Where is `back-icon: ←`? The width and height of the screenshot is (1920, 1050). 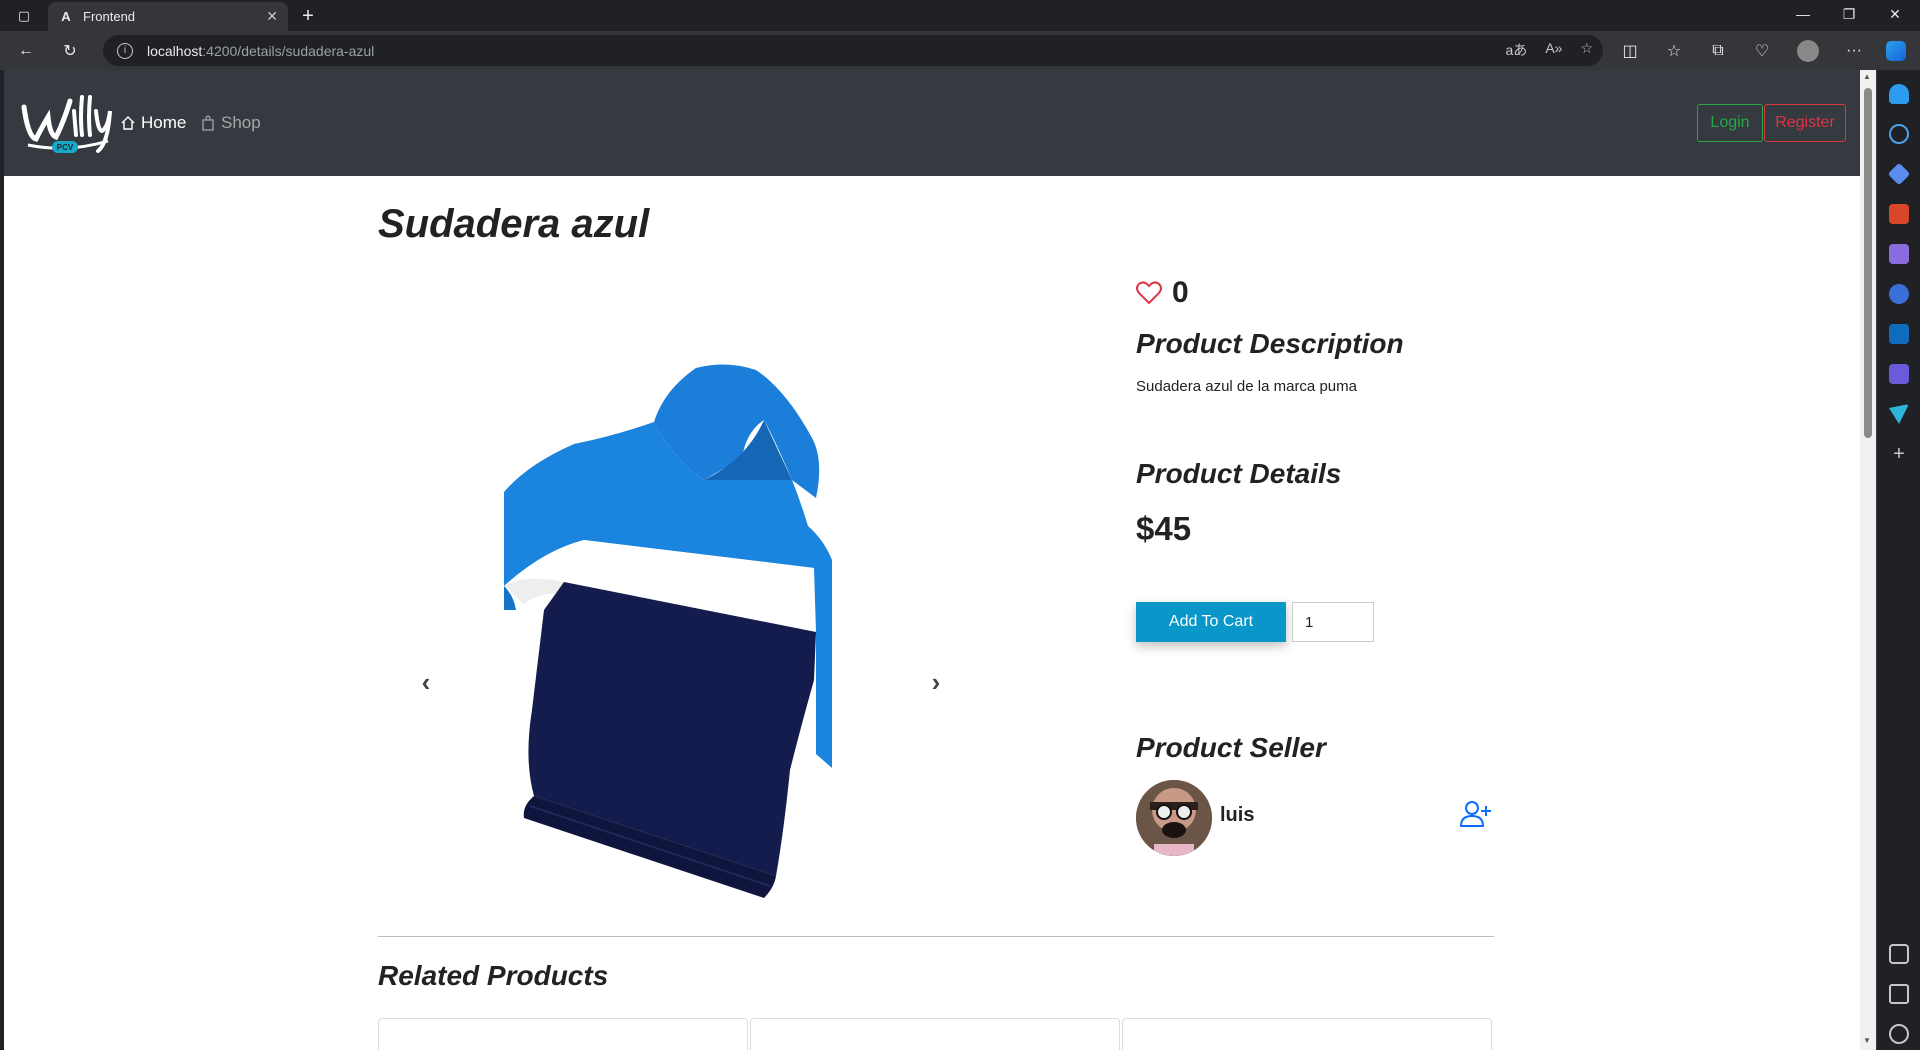
back-icon: ← is located at coordinates (26, 51).